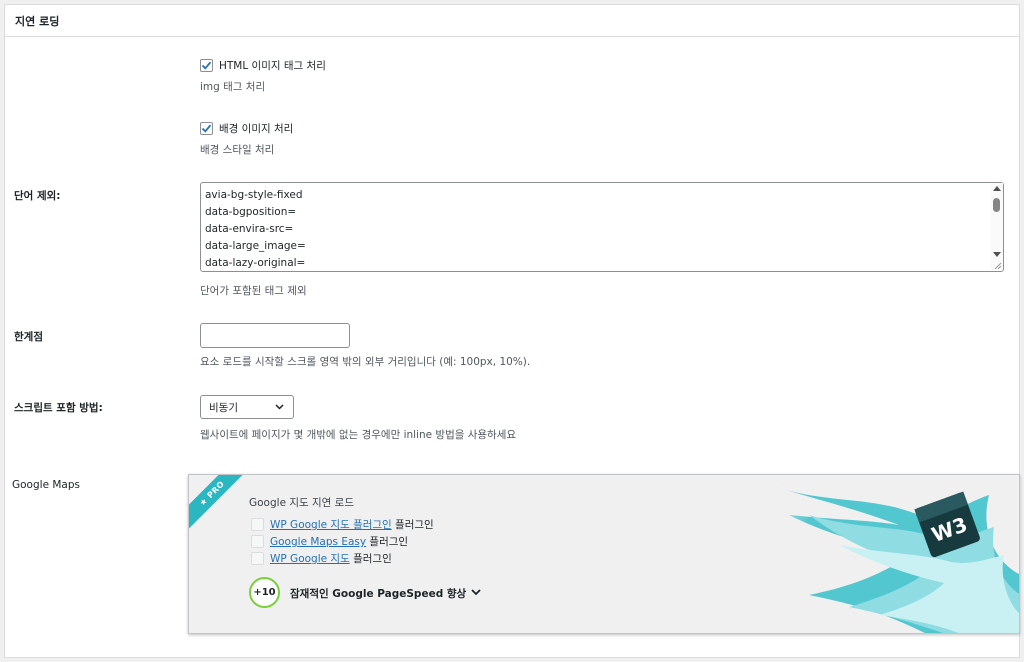 This screenshot has width=1024, height=662. I want to click on threshold-input, so click(275, 335).